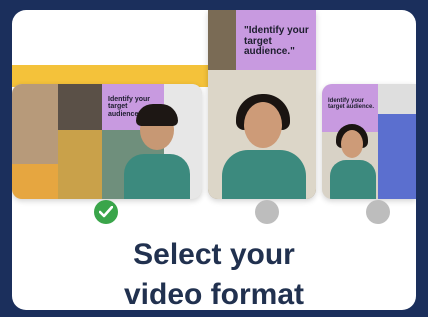 The image size is (428, 317). Describe the element at coordinates (378, 212) in the screenshot. I see `radio-square` at that location.